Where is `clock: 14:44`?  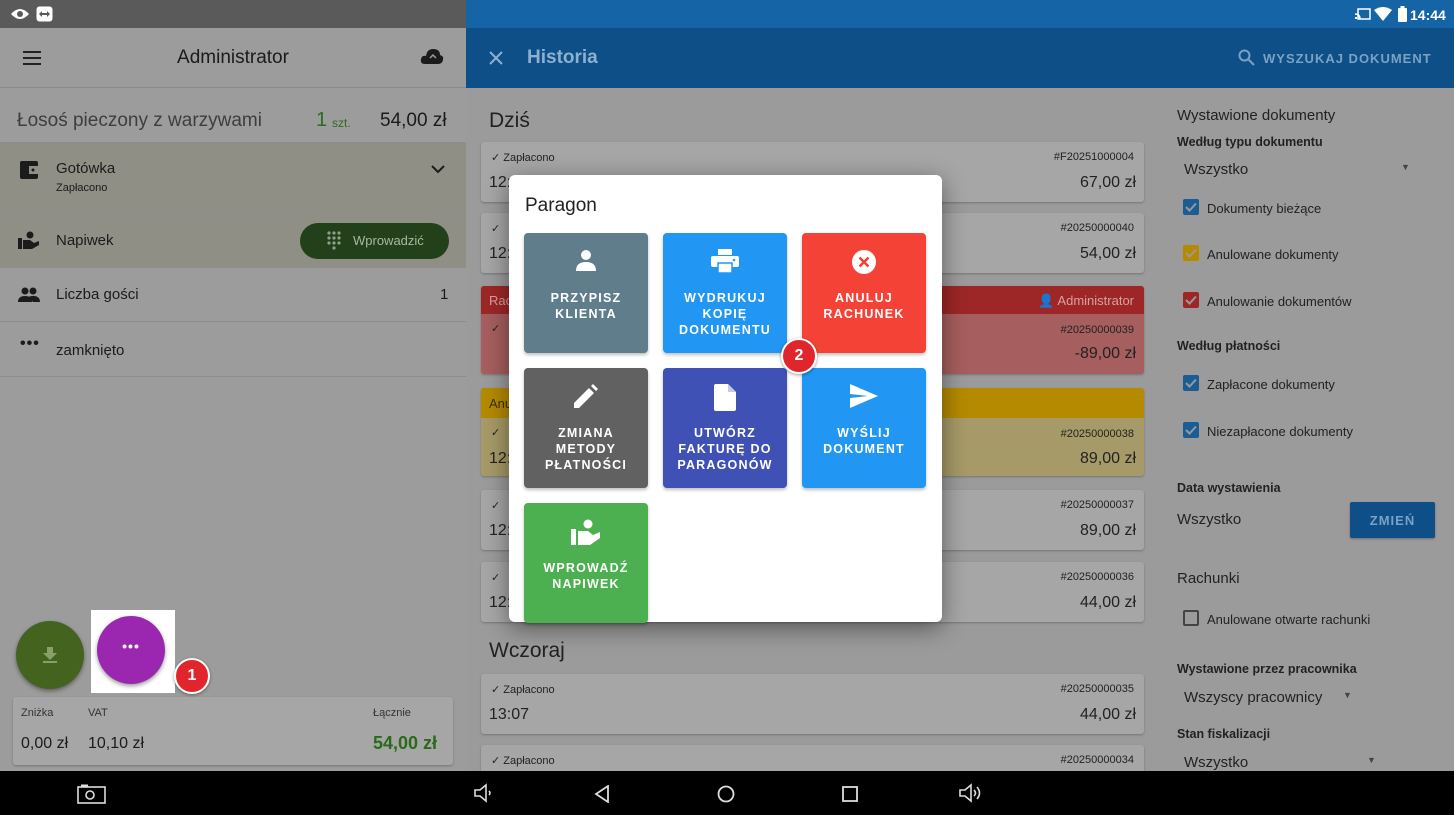 clock: 14:44 is located at coordinates (1428, 15).